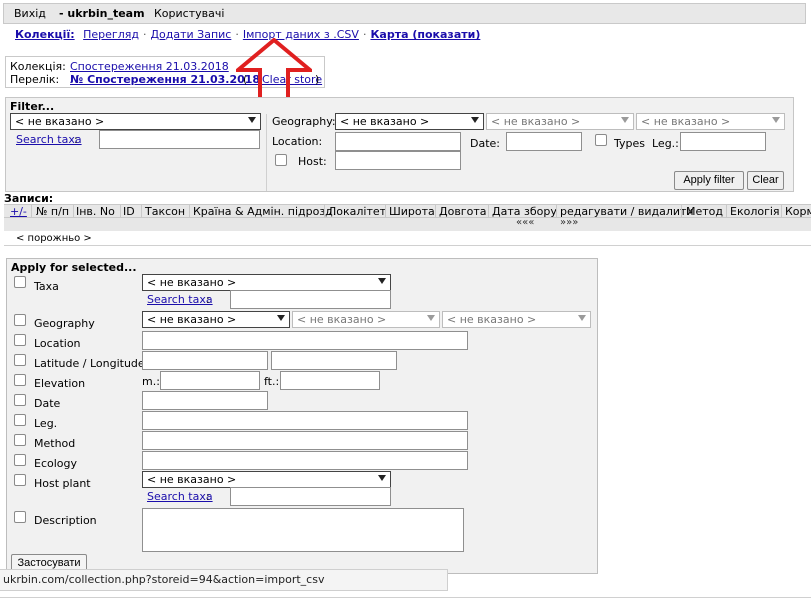 The height and width of the screenshot is (601, 811). What do you see at coordinates (266, 152) in the screenshot?
I see `filter-divider` at bounding box center [266, 152].